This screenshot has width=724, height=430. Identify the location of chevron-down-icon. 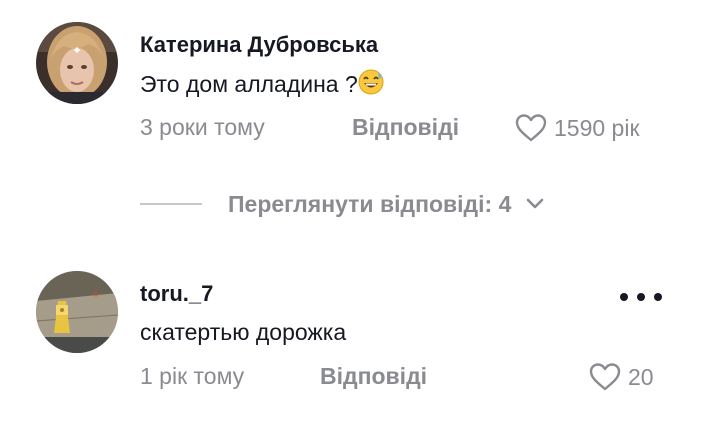
(535, 203).